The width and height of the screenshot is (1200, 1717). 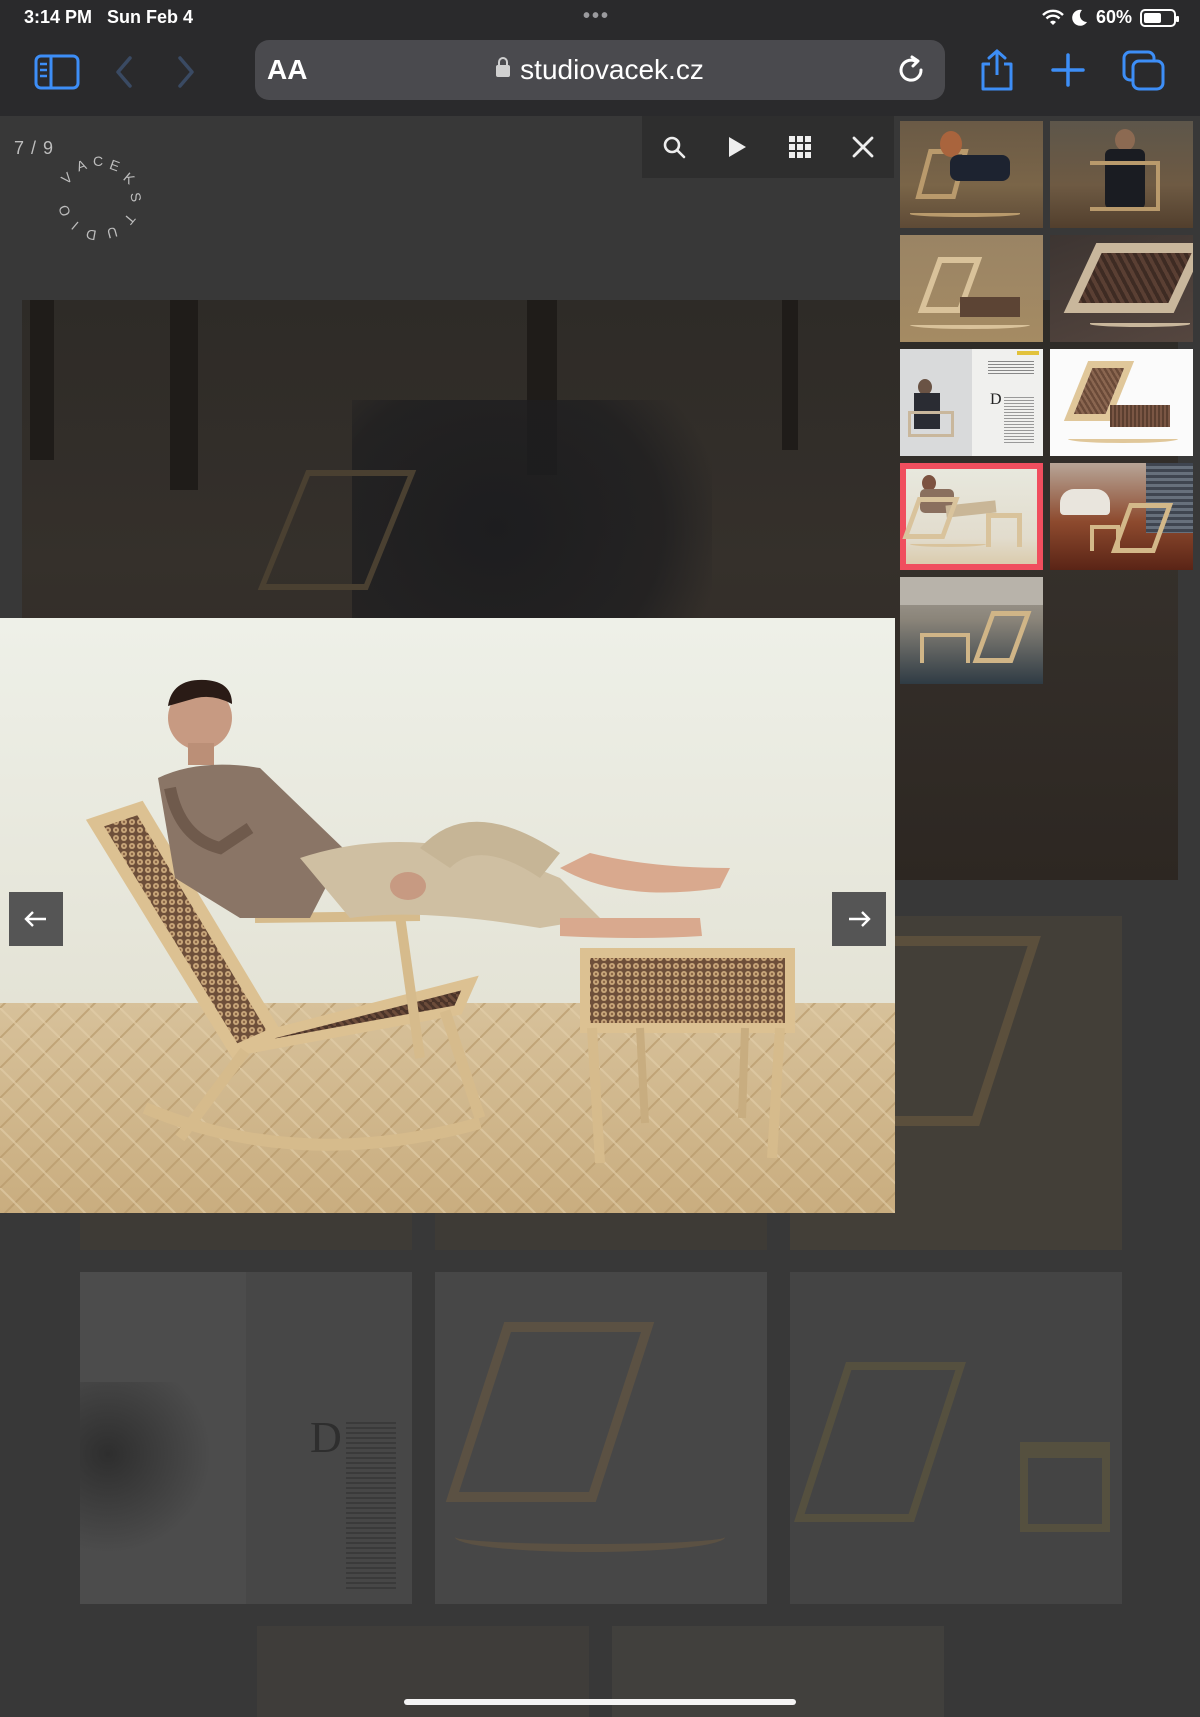 I want to click on battery-fill, so click(x=1152, y=17).